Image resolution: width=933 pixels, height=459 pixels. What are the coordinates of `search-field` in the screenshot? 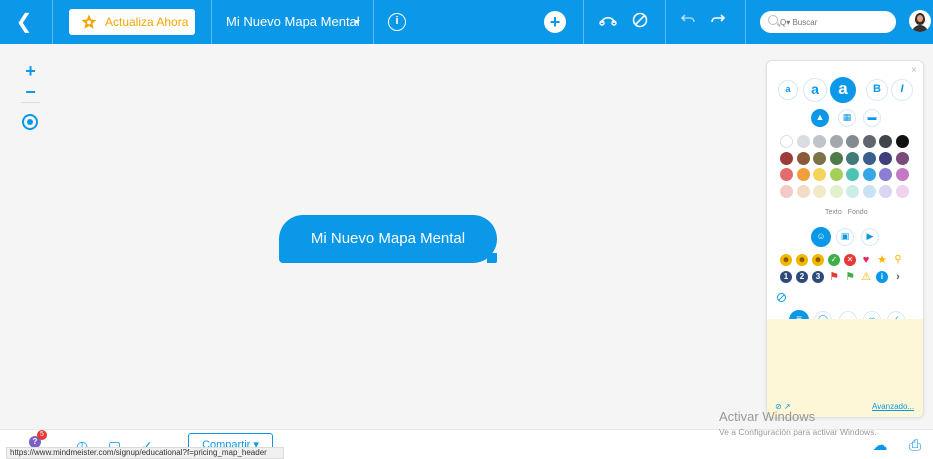 It's located at (828, 22).